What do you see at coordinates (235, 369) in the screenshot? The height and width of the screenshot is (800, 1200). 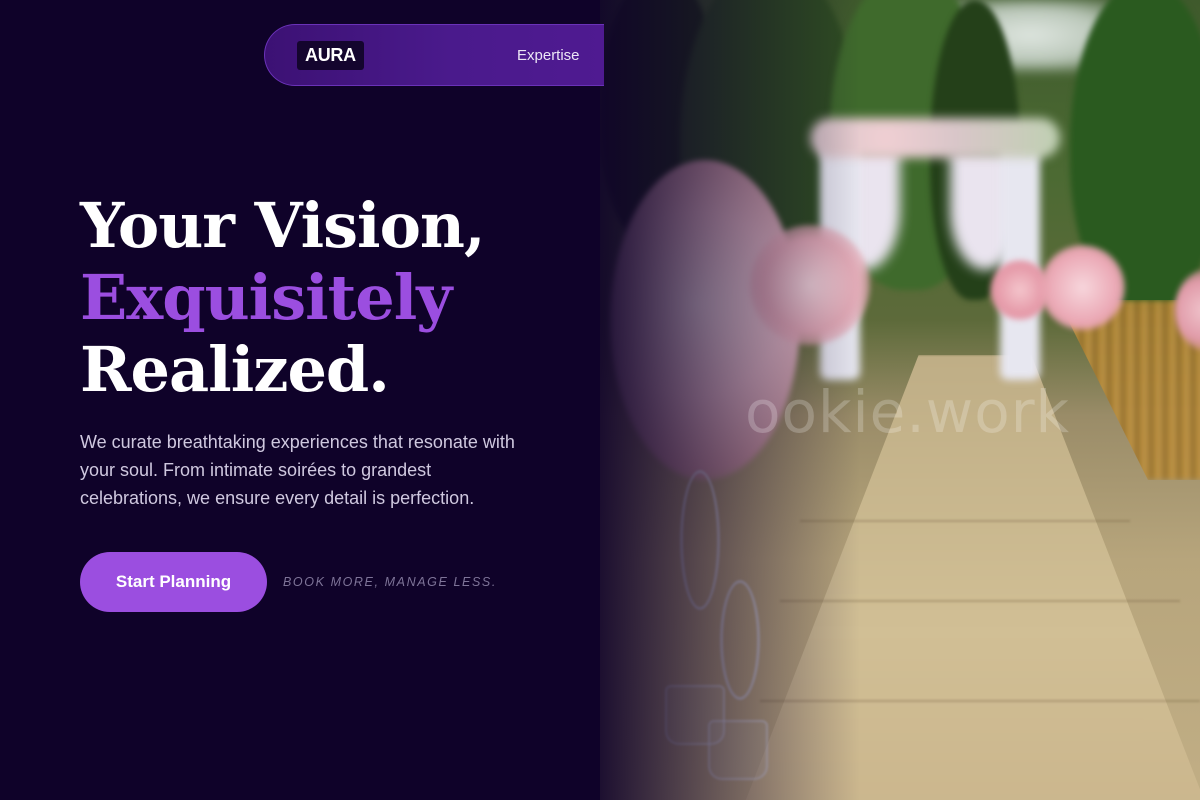 I see `headline-line-3: Realized.` at bounding box center [235, 369].